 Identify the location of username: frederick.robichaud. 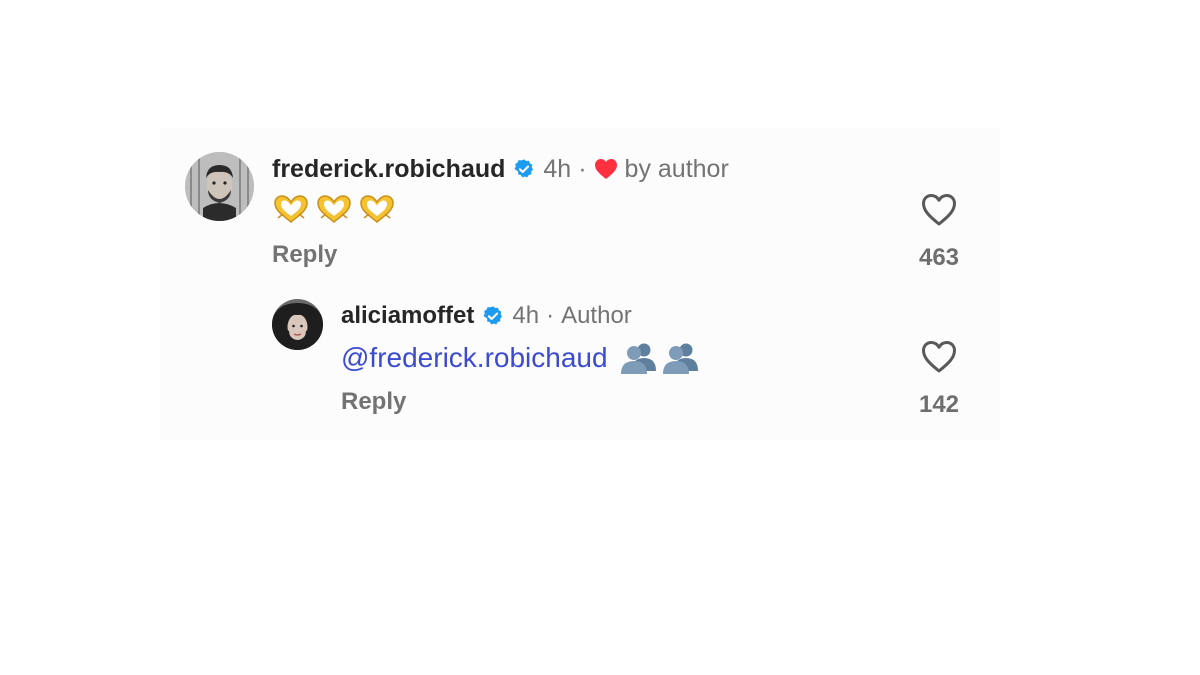
(388, 169).